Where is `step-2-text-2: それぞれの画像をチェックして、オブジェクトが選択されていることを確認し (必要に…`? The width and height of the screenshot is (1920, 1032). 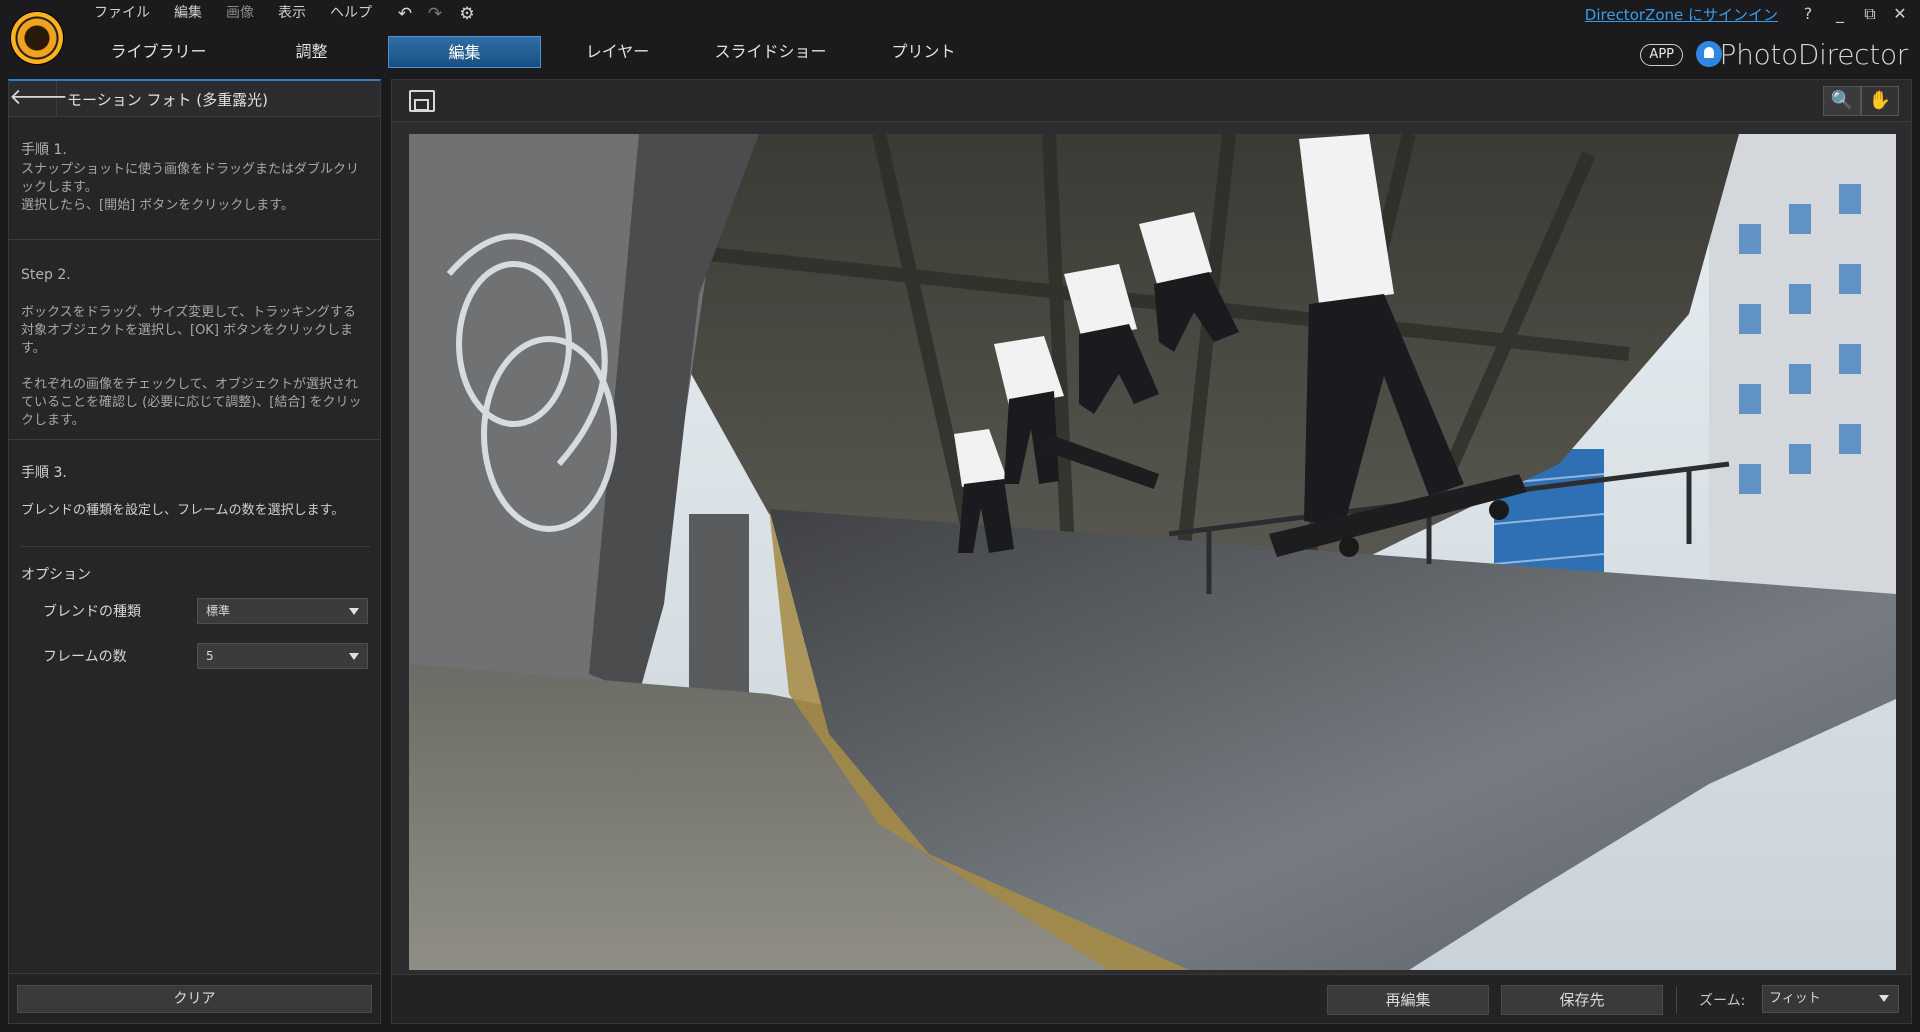
step-2-text-2: それぞれの画像をチェックして、オブジェクトが選択されていることを確認し (必要に… is located at coordinates (191, 402).